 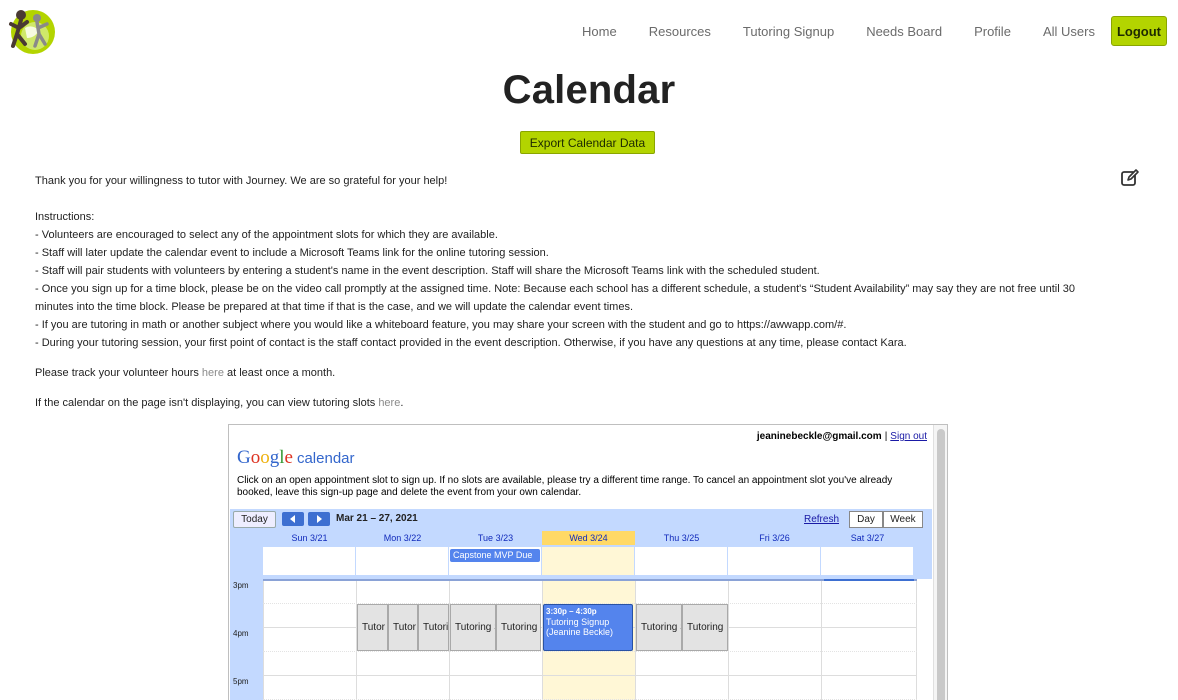 What do you see at coordinates (774, 538) in the screenshot?
I see `gcal-day-label: Fri 3/26` at bounding box center [774, 538].